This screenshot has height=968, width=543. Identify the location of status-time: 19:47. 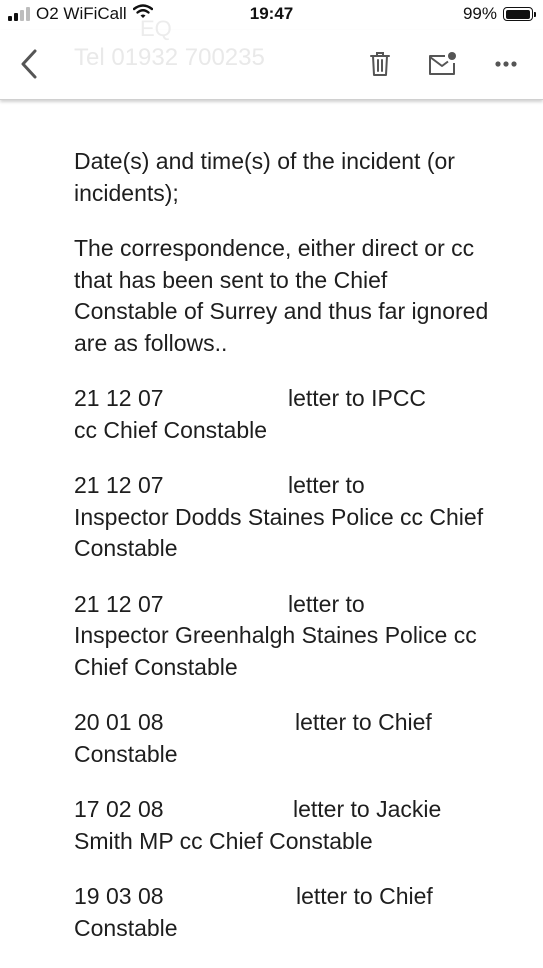
(271, 13).